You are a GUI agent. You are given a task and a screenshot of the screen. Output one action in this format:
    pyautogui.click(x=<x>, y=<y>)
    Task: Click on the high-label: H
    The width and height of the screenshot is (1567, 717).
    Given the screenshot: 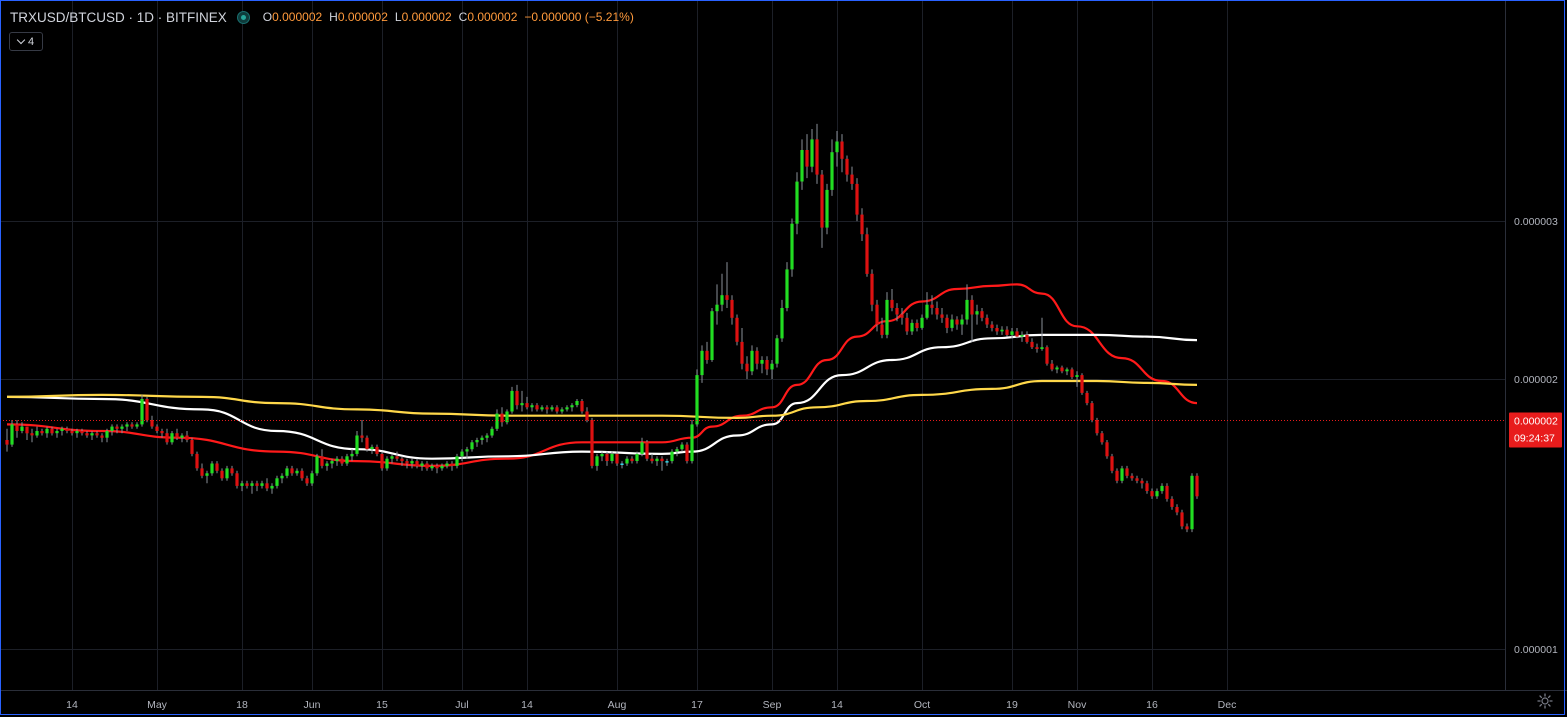 What is the action you would take?
    pyautogui.click(x=333, y=17)
    